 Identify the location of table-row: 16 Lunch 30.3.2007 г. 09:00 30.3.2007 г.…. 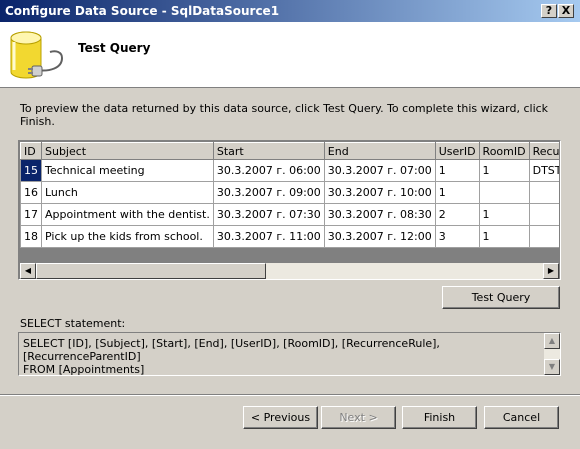
(289, 192).